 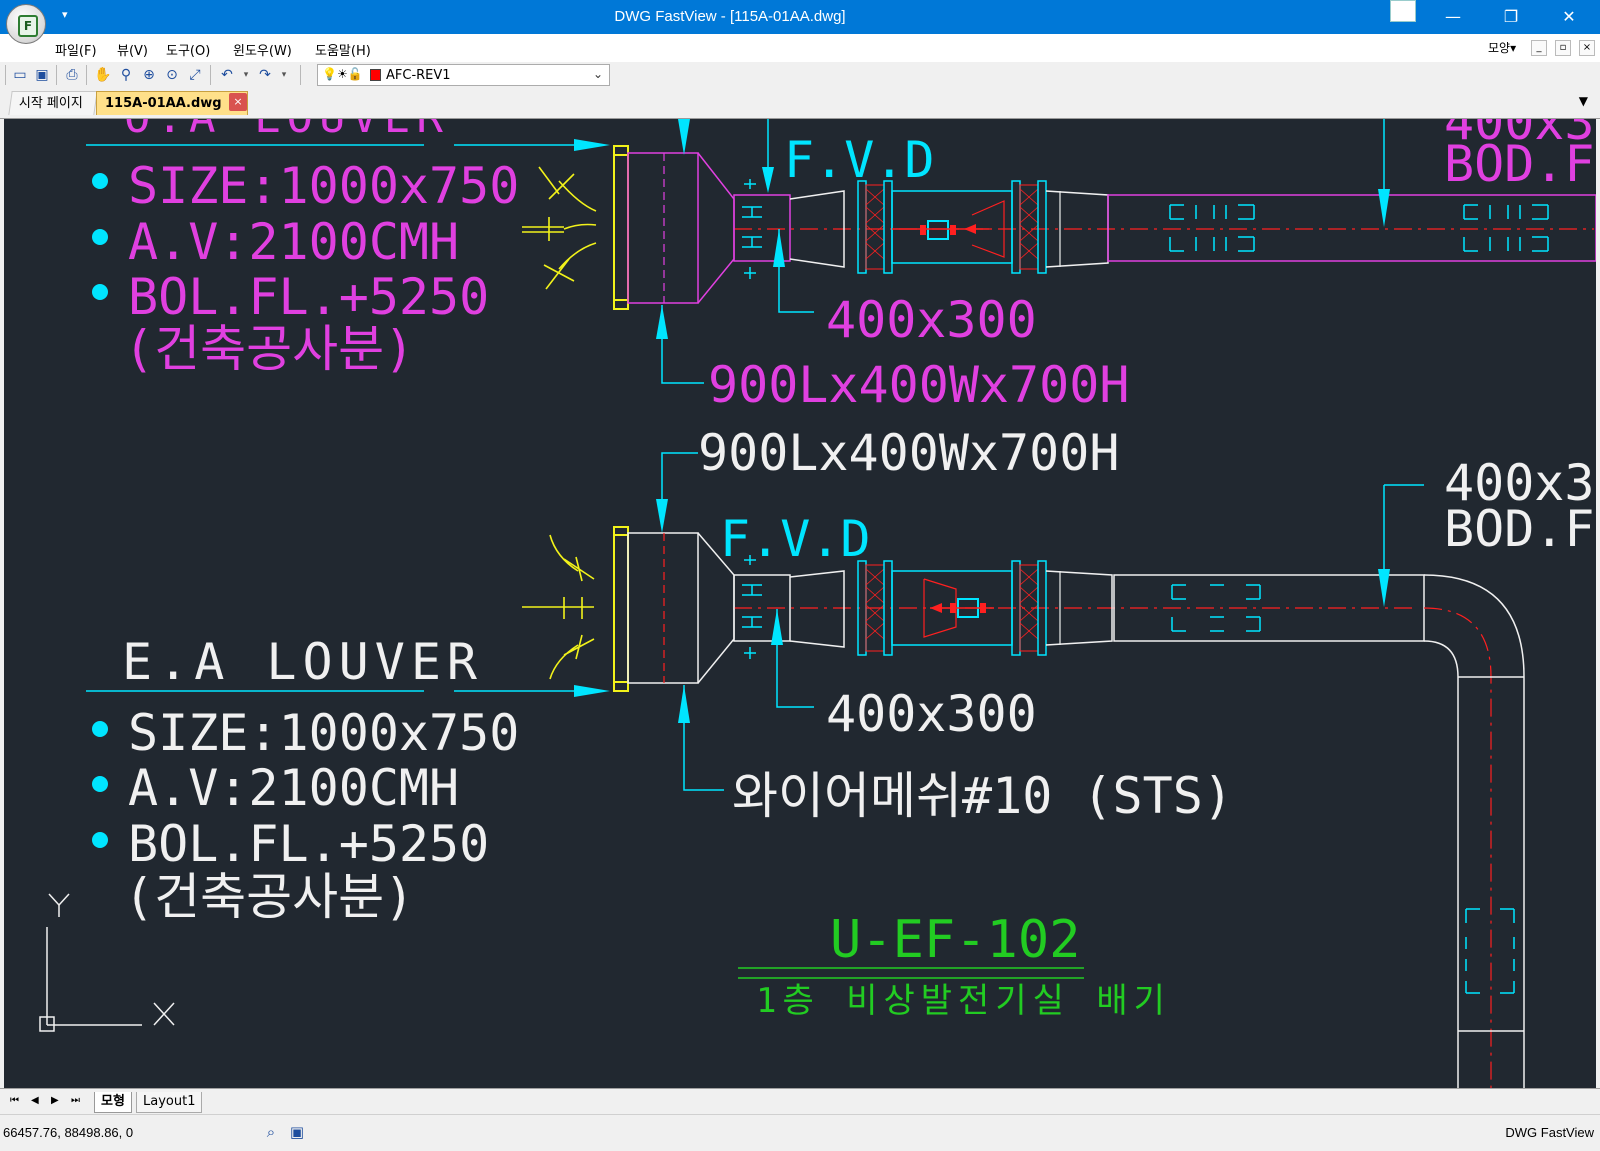 What do you see at coordinates (800, 75) in the screenshot?
I see `toolbar: ▭ ▣ ⎙ ✋ ⚲ ⊕ ⊙ ⤢ ↶ ▾ ↷ ▾ 💡☀🔓 AFC-REV1 ⌄` at bounding box center [800, 75].